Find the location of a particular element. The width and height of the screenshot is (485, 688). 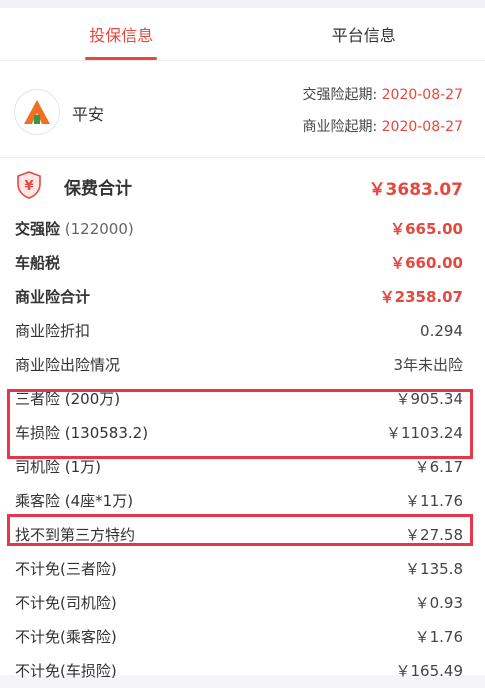

start-dates: 交强险起期: 2020-08-27 商业险起期: 2020-08-27 is located at coordinates (382, 111).